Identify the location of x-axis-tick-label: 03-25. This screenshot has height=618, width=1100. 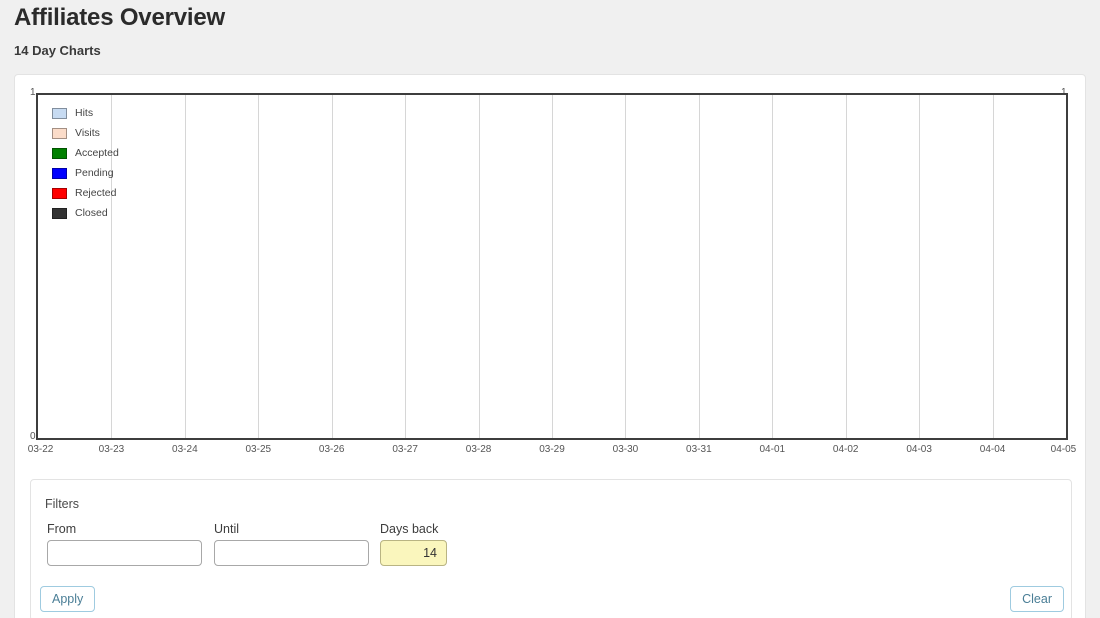
(258, 449).